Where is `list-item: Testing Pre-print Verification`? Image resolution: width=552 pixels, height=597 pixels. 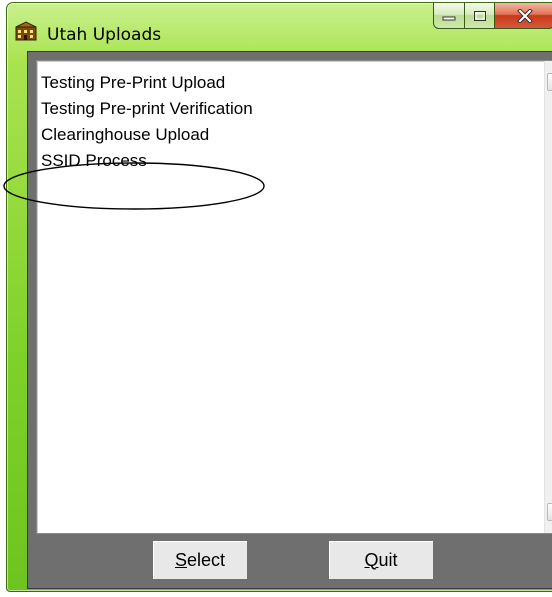 list-item: Testing Pre-print Verification is located at coordinates (147, 108).